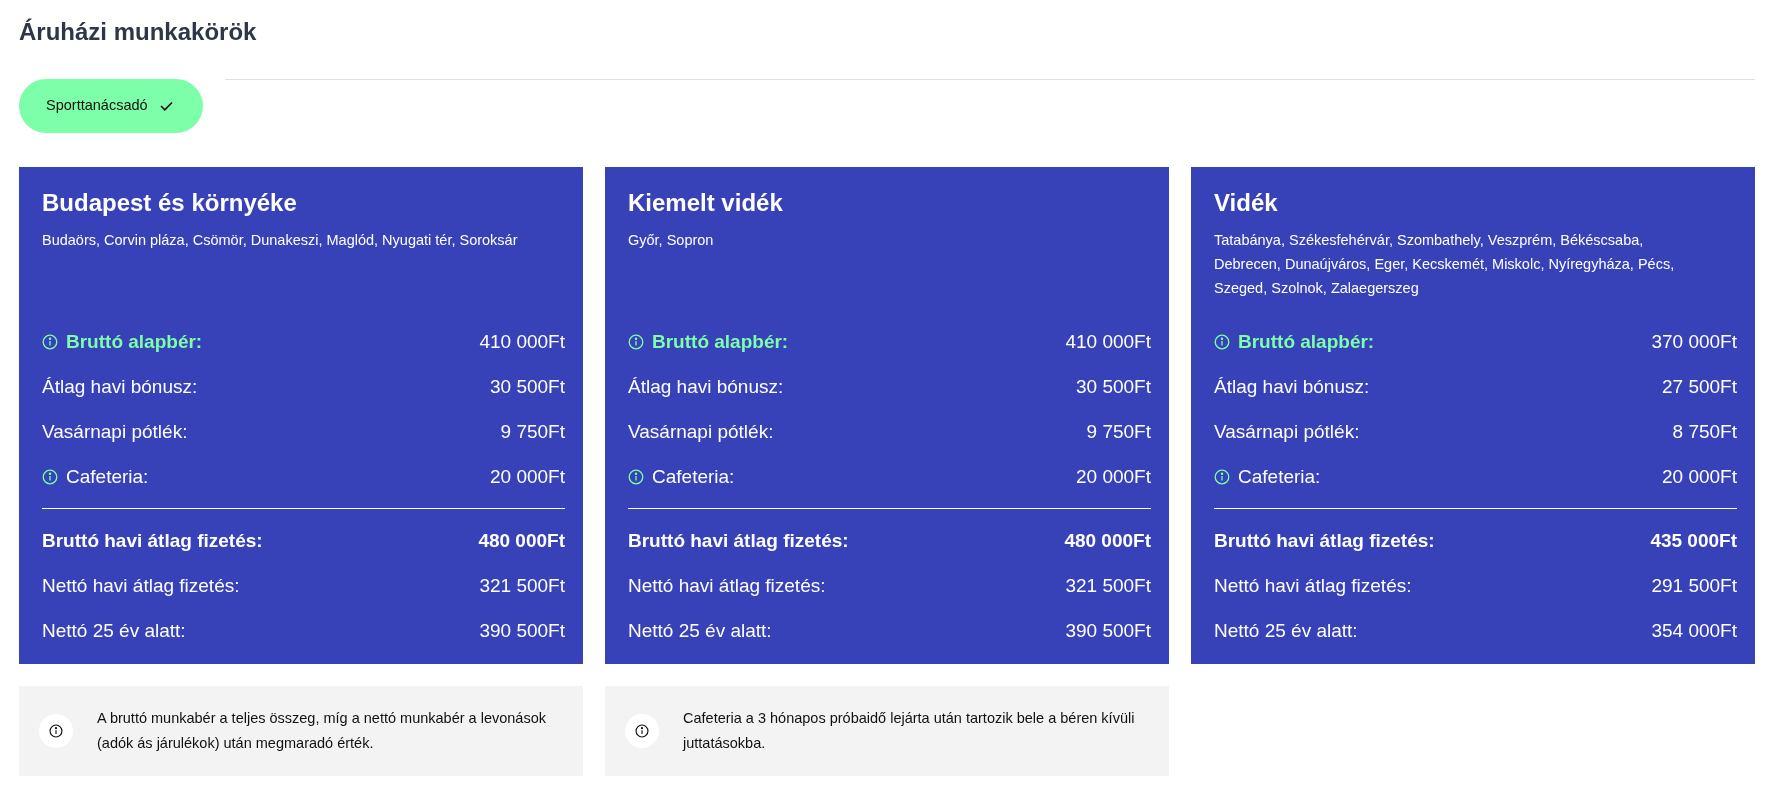 This screenshot has width=1775, height=792. Describe the element at coordinates (706, 203) in the screenshot. I see `region-title: Kiemelt vidék` at that location.